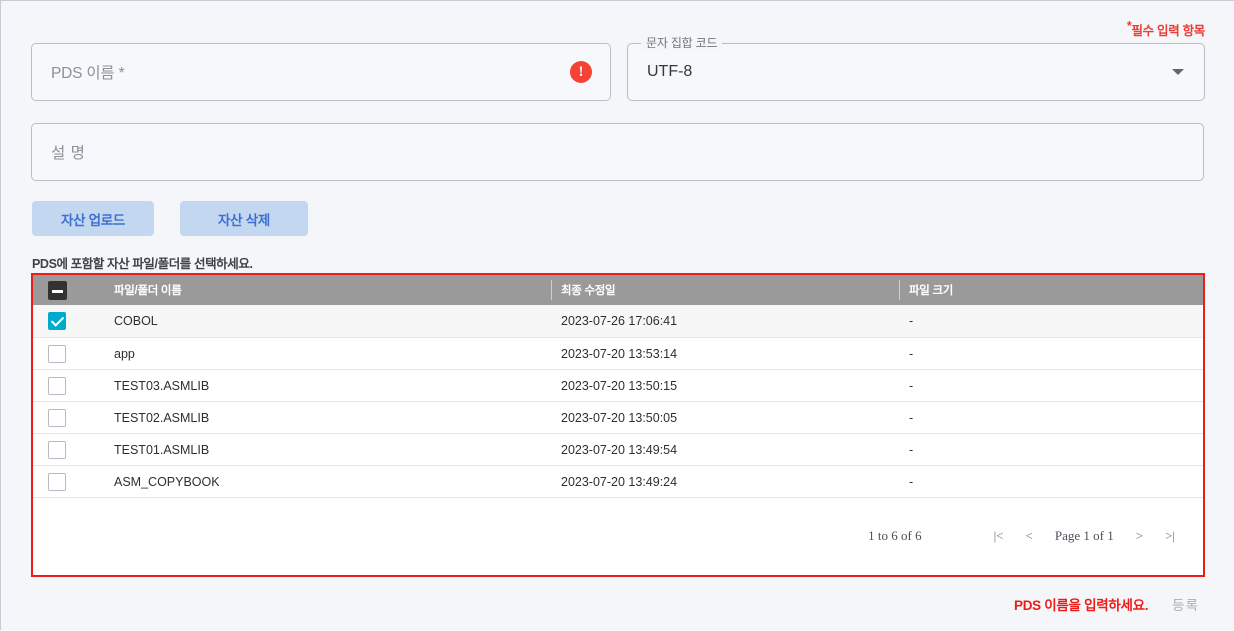 This screenshot has height=631, width=1234. Describe the element at coordinates (999, 536) in the screenshot. I see `first-page-button: |<` at that location.